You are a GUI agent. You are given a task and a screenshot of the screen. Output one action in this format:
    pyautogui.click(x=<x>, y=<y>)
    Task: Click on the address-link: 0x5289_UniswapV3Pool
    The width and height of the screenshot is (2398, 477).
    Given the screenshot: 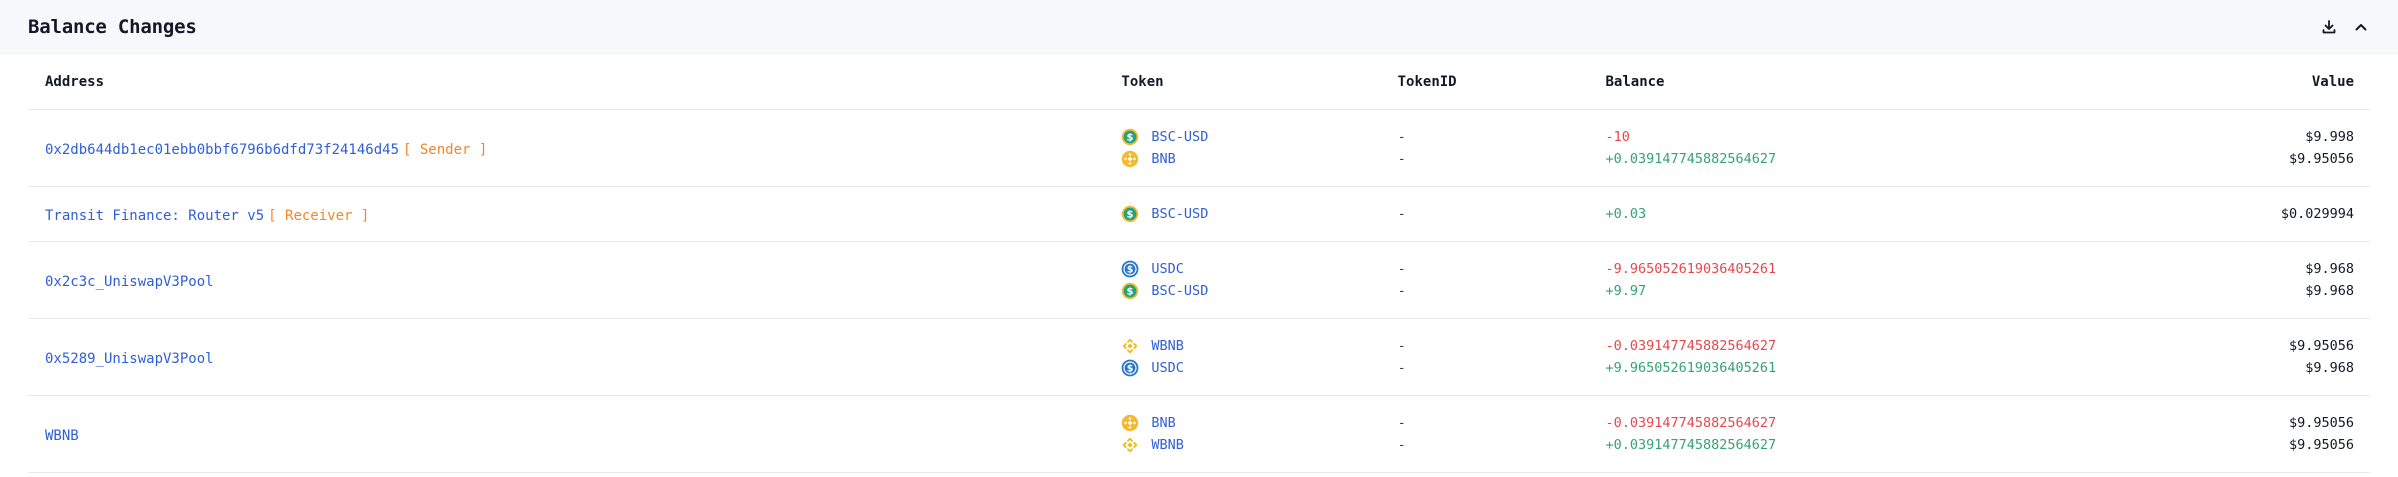 What is the action you would take?
    pyautogui.click(x=129, y=359)
    